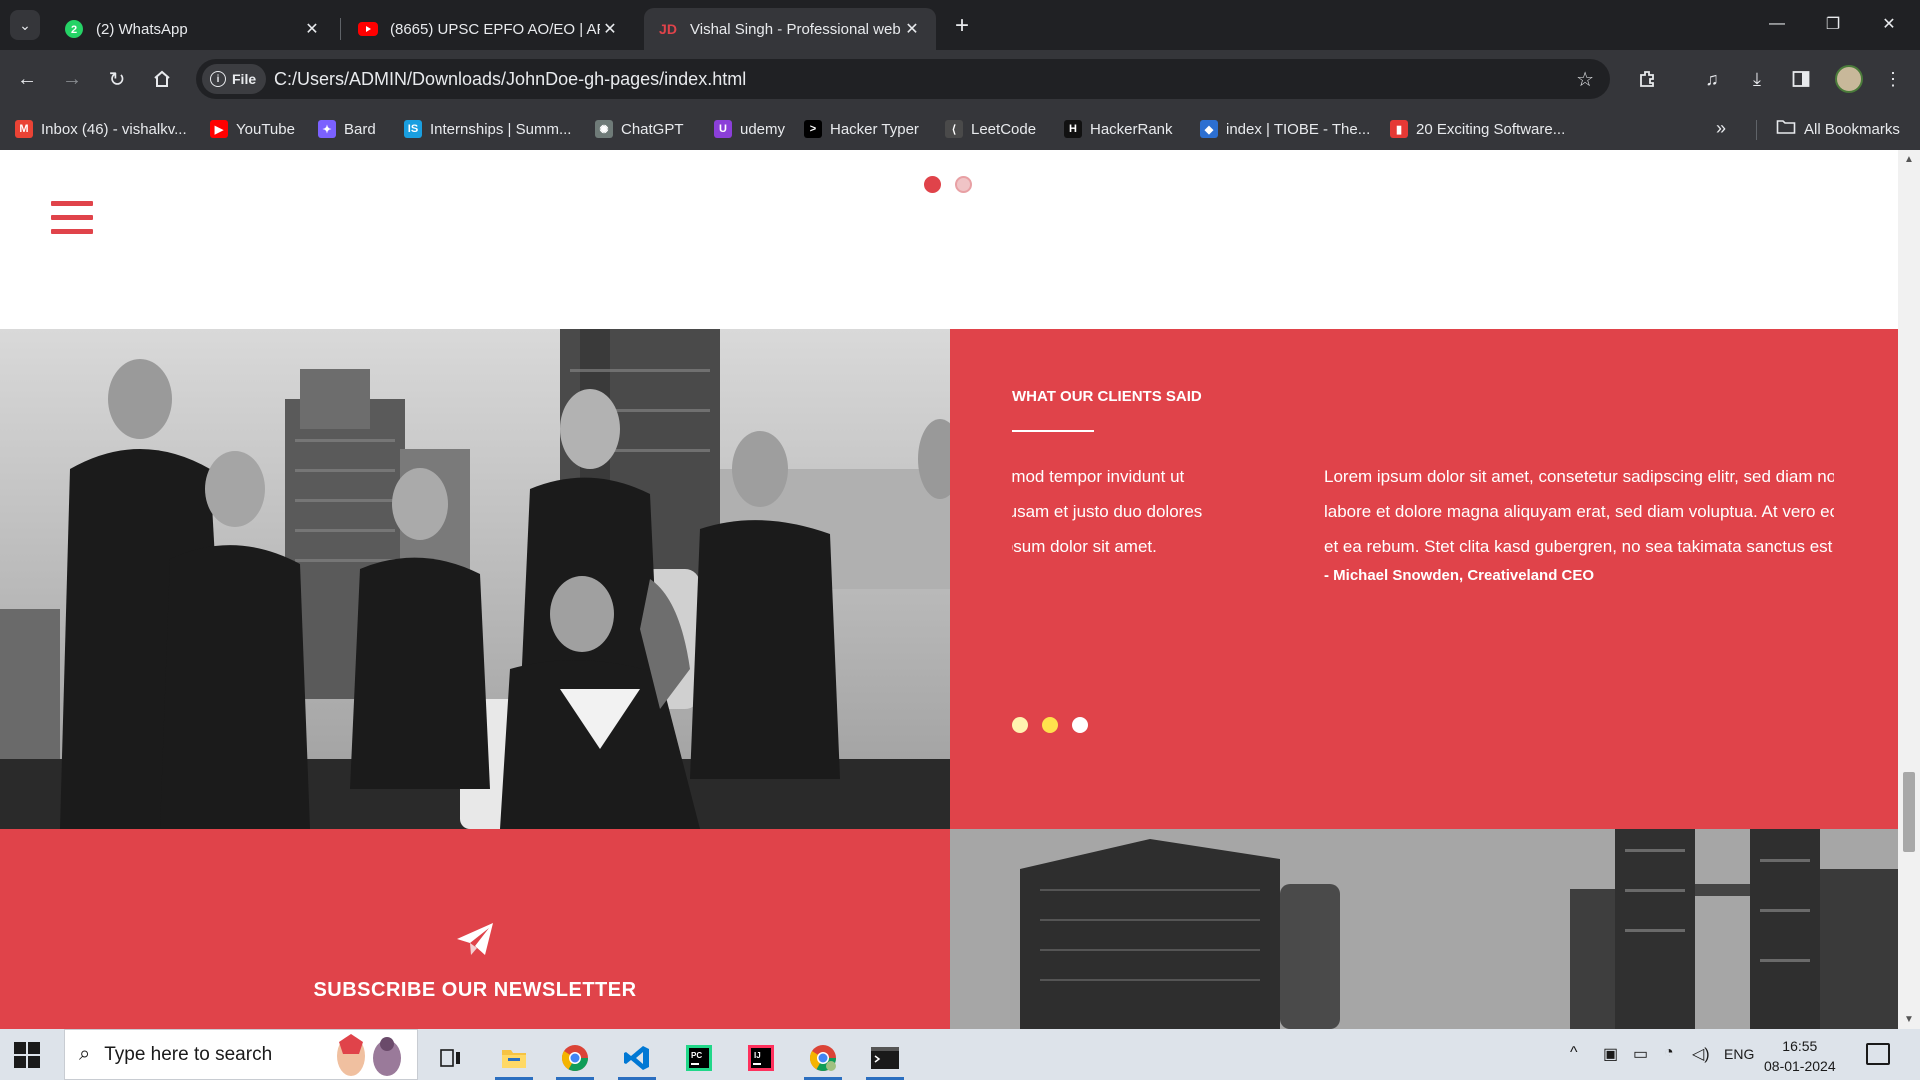 The width and height of the screenshot is (1920, 1080). I want to click on all-bookmarks-label: All Bookmarks, so click(1852, 129).